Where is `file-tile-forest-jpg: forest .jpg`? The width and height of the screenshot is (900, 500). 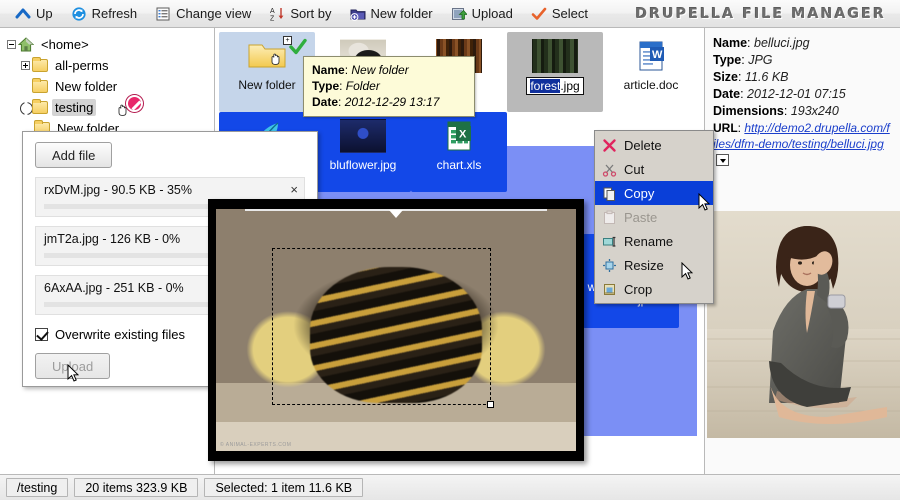
file-tile-forest-jpg: forest .jpg is located at coordinates (555, 72).